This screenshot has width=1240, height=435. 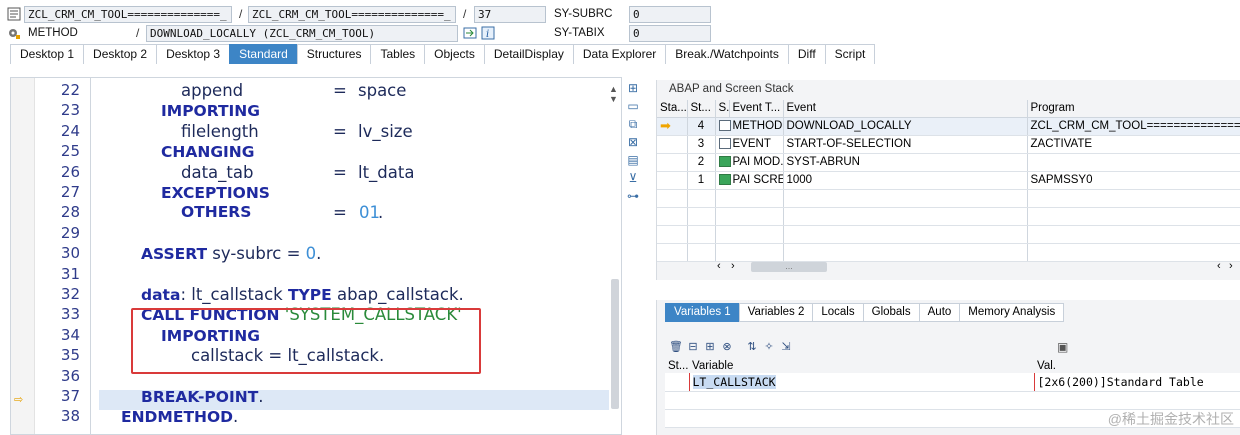 I want to click on tab-tables: Tables, so click(x=398, y=54).